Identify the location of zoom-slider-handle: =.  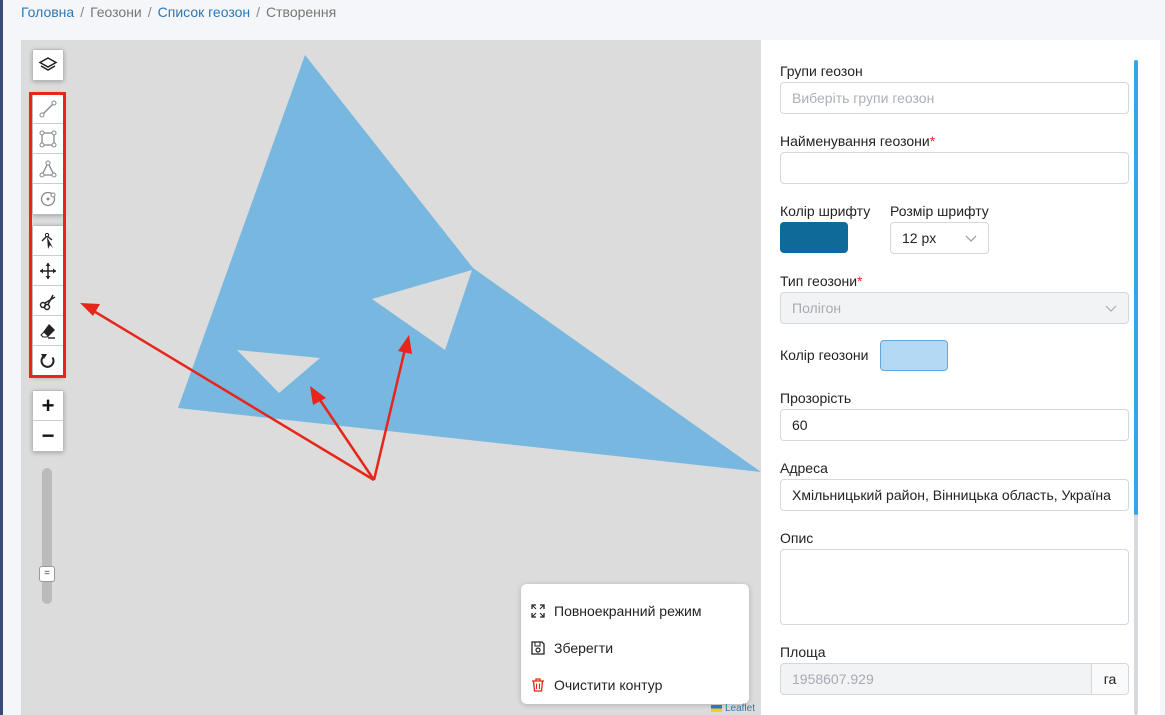
(47, 574).